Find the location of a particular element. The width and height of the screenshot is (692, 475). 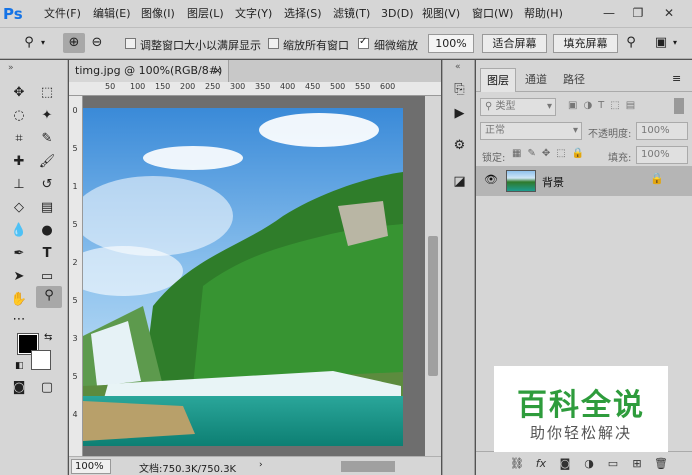

default-colors-icon: ◧ is located at coordinates (19, 366).